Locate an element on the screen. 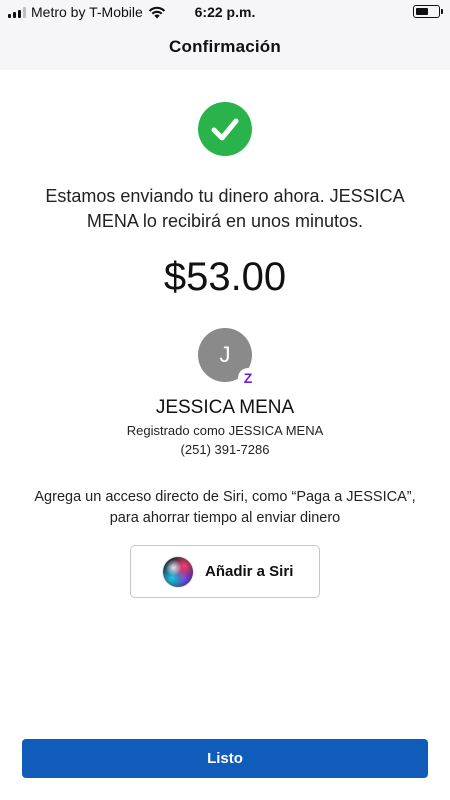 The height and width of the screenshot is (800, 450). zelle-badge-icon: Z is located at coordinates (248, 378).